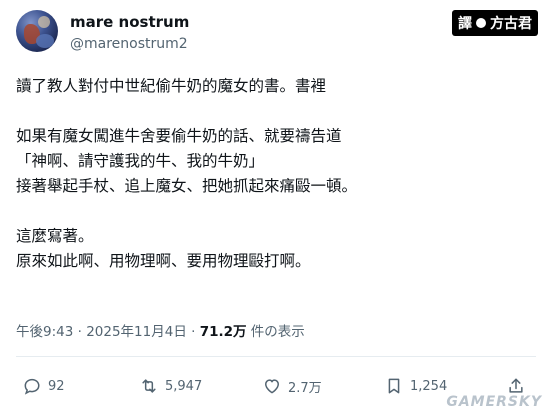  I want to click on bookmark-count: 1,254, so click(429, 386).